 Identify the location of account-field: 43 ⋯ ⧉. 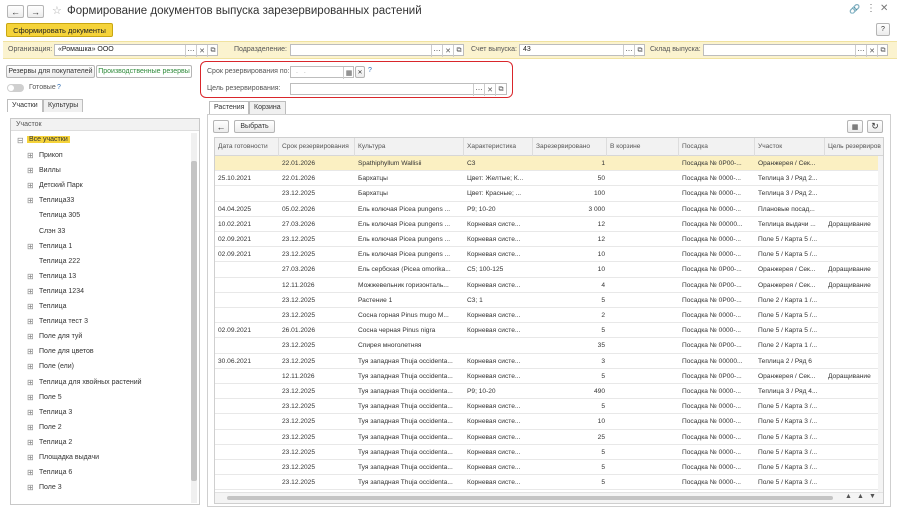
(582, 50).